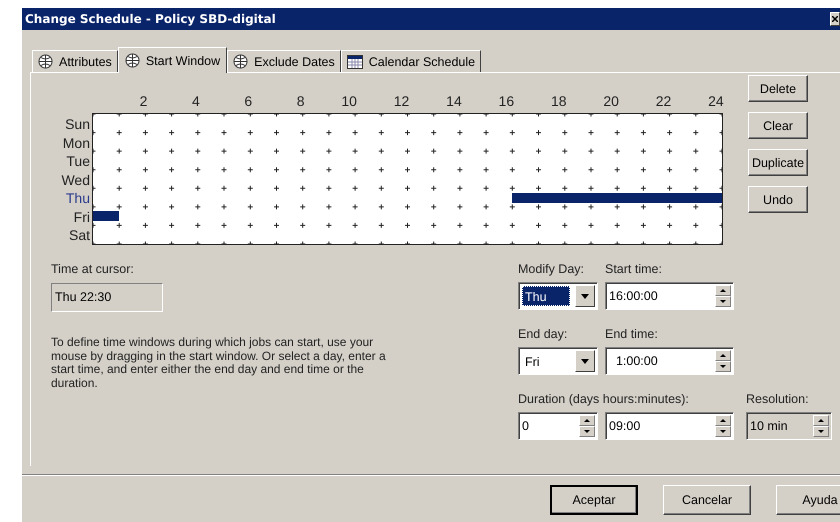 The width and height of the screenshot is (840, 522). What do you see at coordinates (218, 363) in the screenshot?
I see `help-text: To define time windows during which jobs can start, use your mouse by dragging in the start window. Or select a day, enter a start time, and enter either the end day and end time or the duration.` at bounding box center [218, 363].